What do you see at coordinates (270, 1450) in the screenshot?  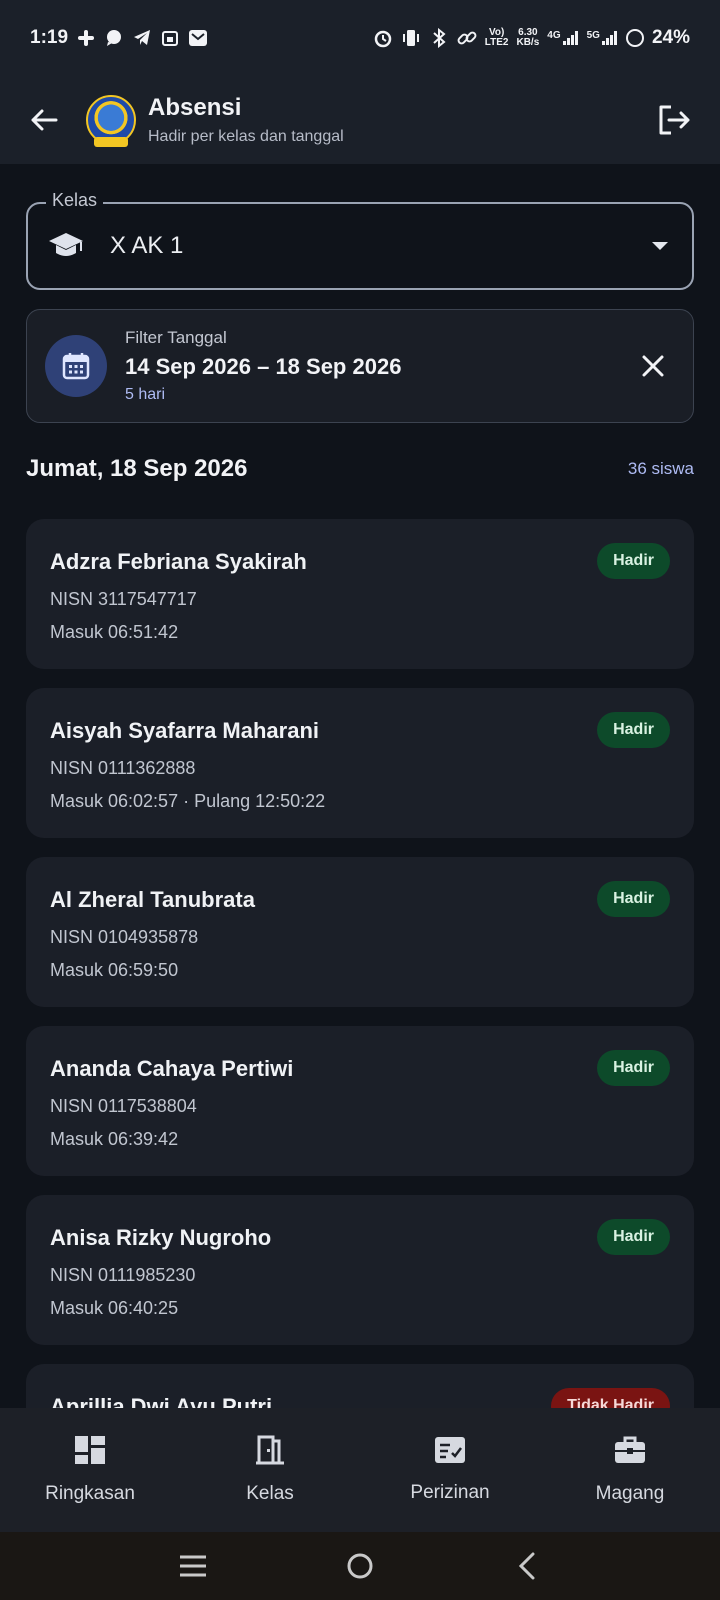 I see `door-icon` at bounding box center [270, 1450].